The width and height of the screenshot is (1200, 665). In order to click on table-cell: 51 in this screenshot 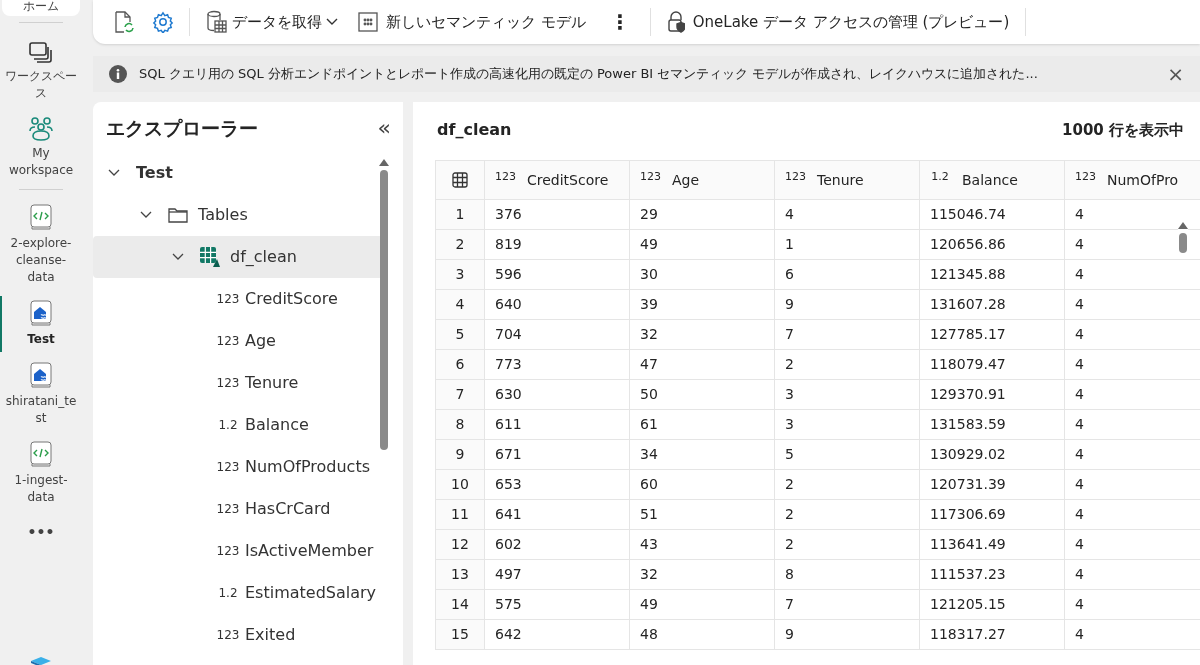, I will do `click(702, 515)`.